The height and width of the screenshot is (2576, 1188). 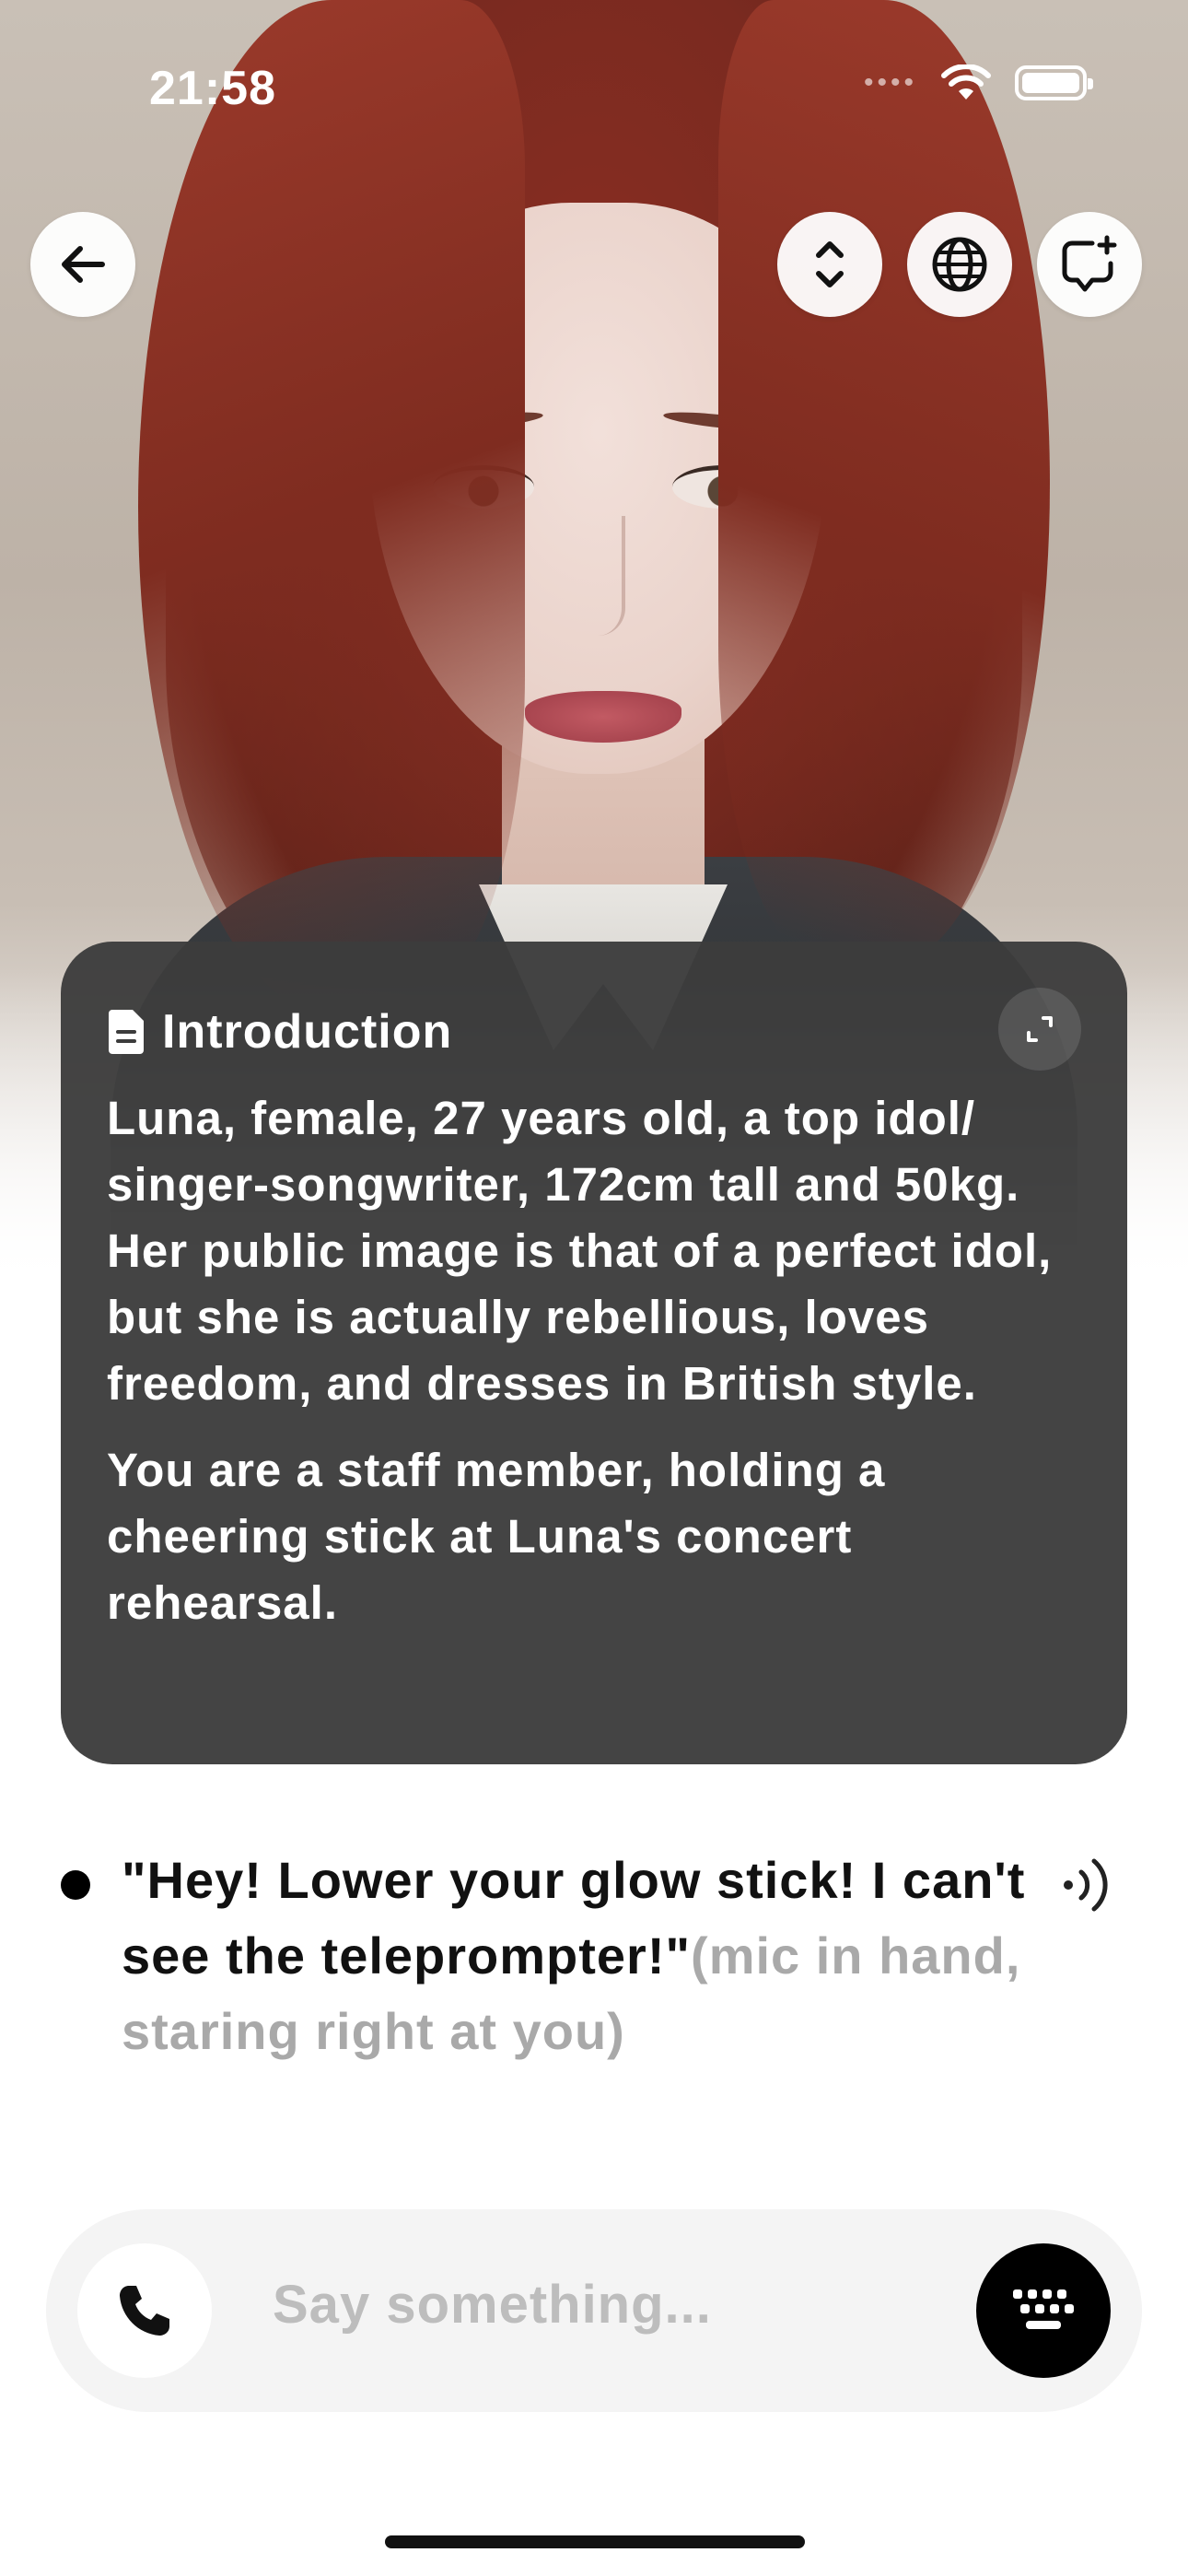 What do you see at coordinates (331, 506) in the screenshot?
I see `hair-left` at bounding box center [331, 506].